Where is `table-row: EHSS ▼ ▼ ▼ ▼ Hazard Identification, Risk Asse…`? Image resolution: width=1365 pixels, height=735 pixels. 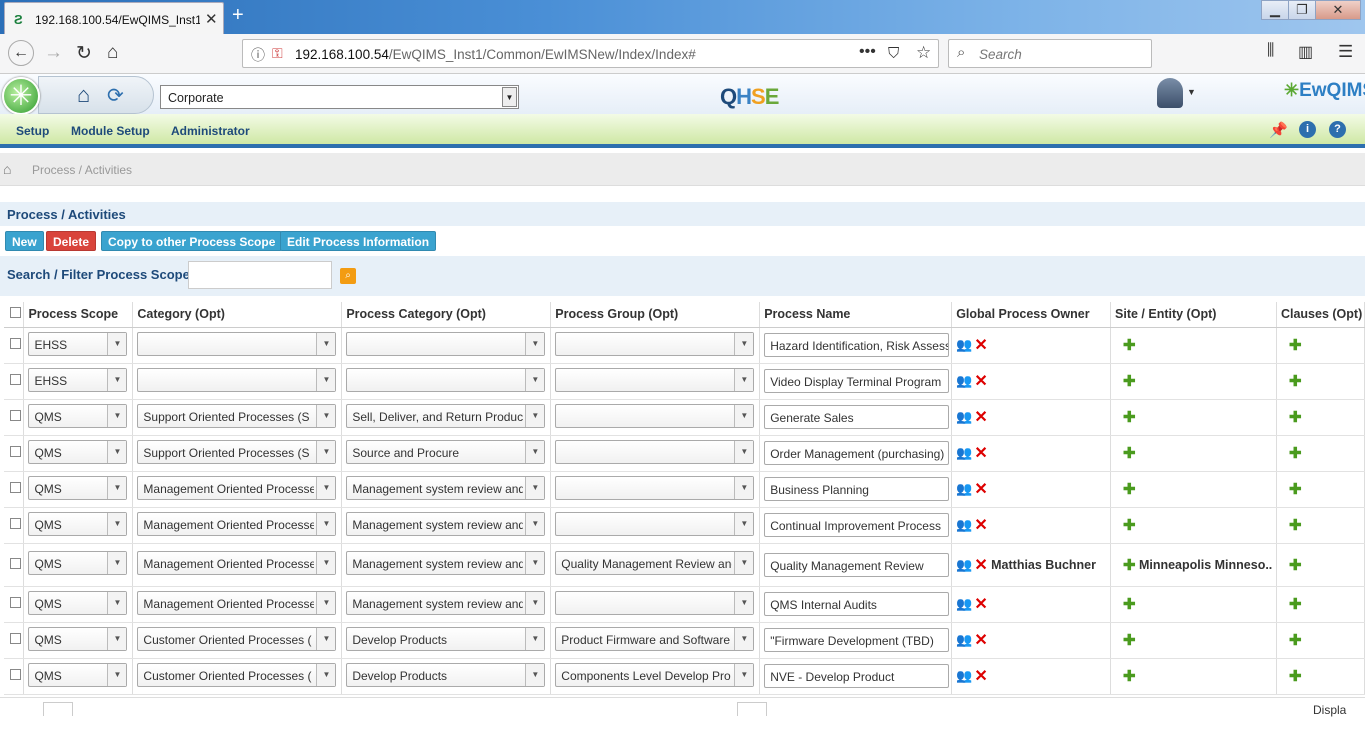
table-row: EHSS ▼ ▼ ▼ ▼ Hazard Identification, Risk Asse… is located at coordinates (684, 345).